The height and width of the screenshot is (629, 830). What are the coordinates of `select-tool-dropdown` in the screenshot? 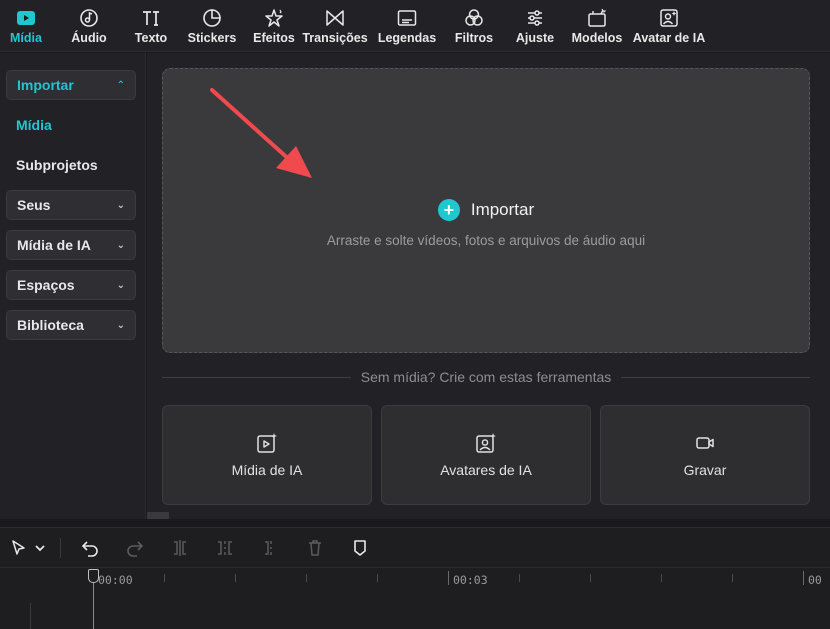 It's located at (40, 548).